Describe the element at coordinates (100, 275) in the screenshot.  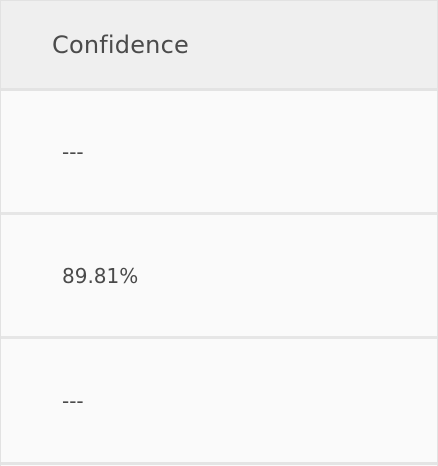
I see `confidence-cell: 89.81%` at that location.